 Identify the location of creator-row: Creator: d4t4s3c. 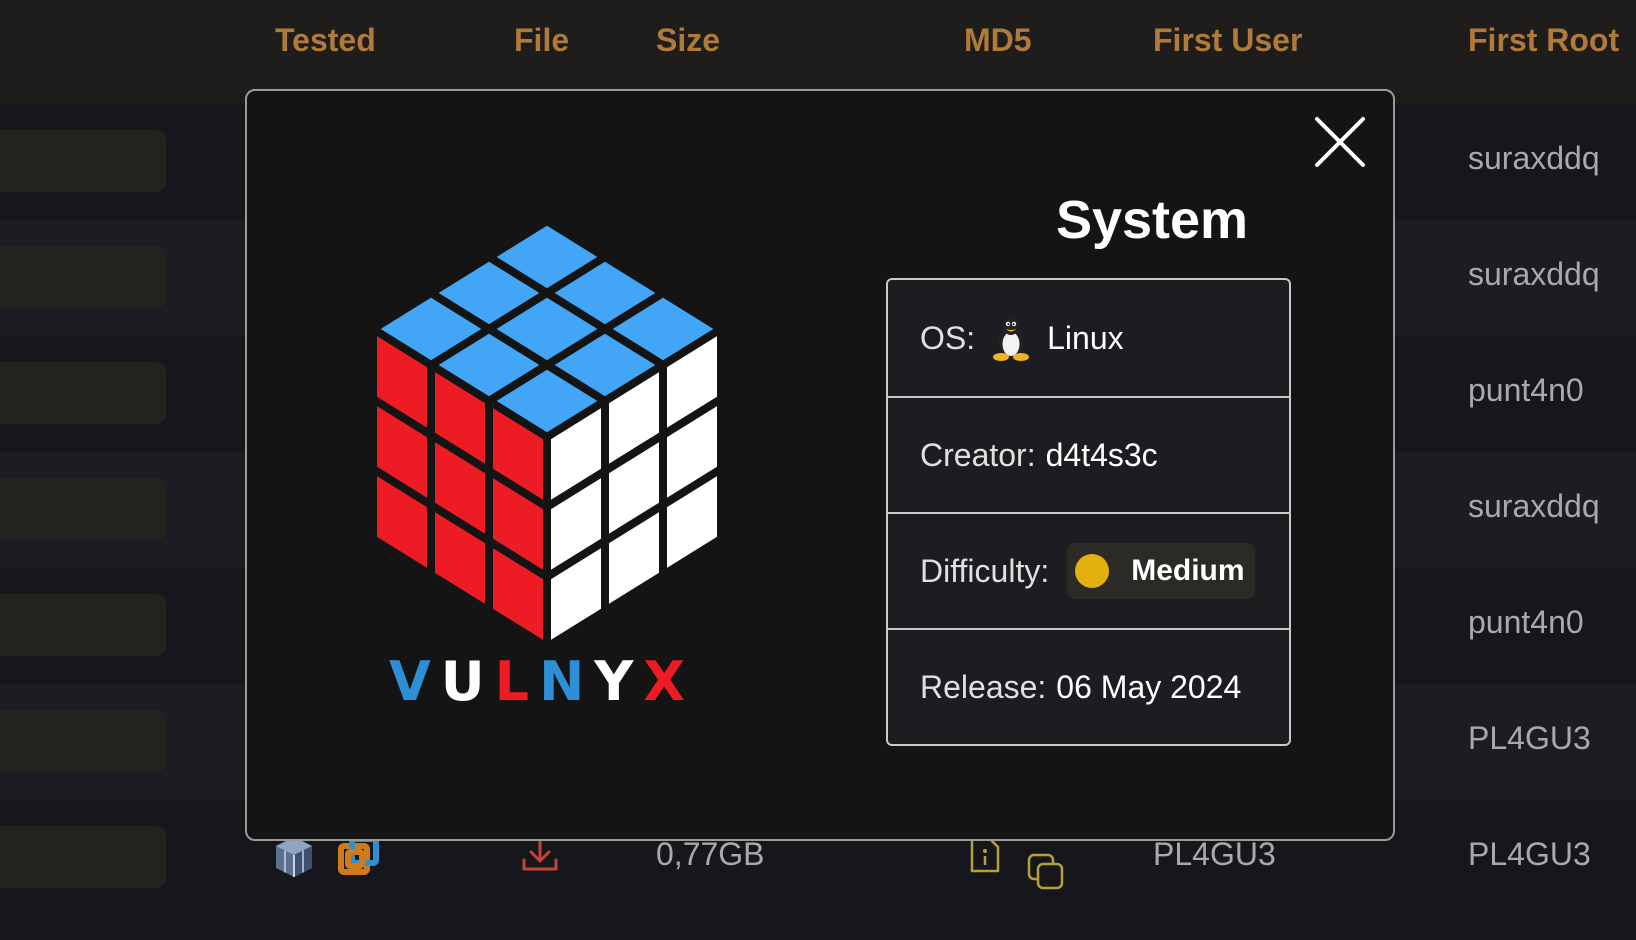
(1088, 454).